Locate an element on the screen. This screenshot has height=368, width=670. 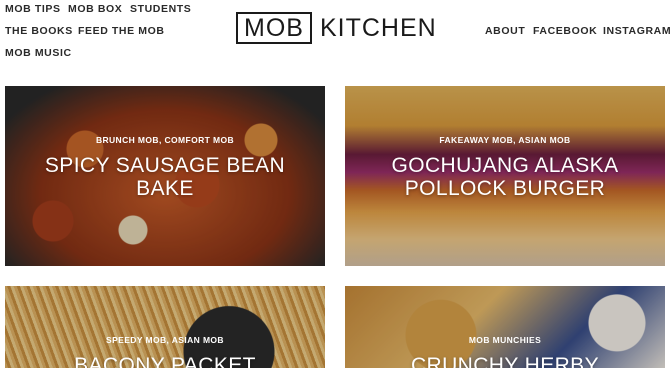
recipe-card-crunchy-herby: MOB MUNCHIES CRUNCHY HERBY is located at coordinates (505, 327).